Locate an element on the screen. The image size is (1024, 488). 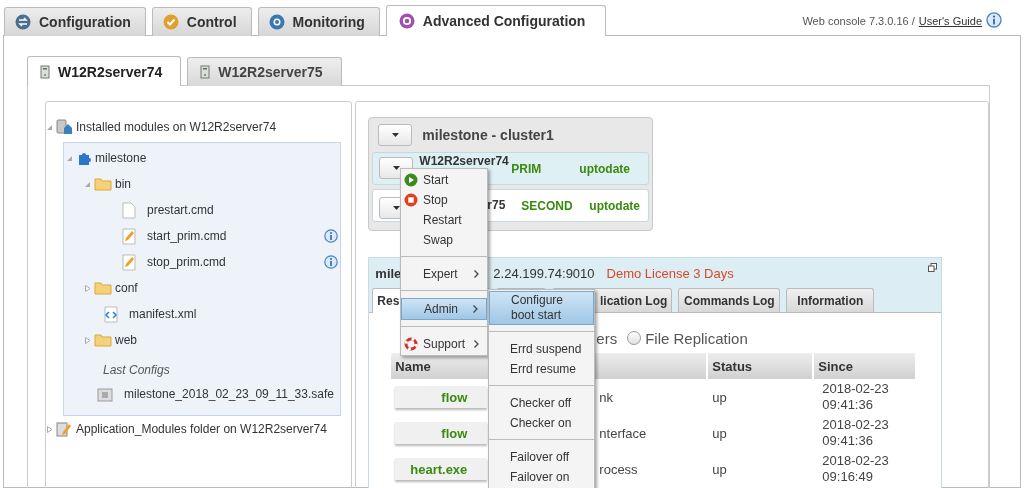
target-icon is located at coordinates (276, 22).